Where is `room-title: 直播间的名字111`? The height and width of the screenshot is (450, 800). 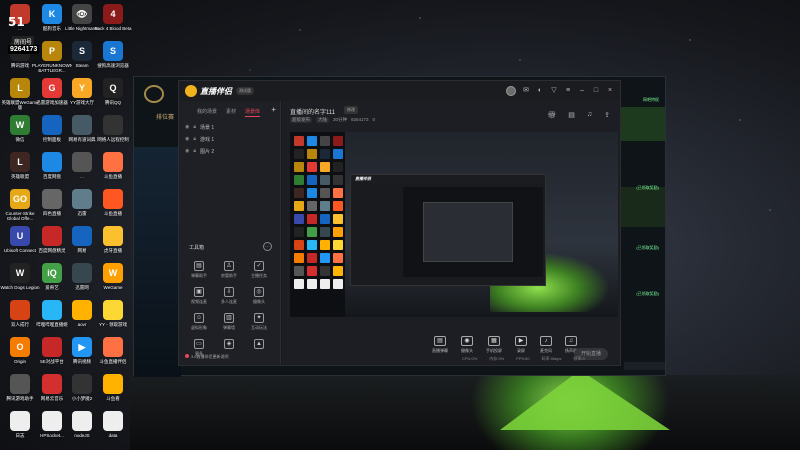 room-title: 直播间的名字111 is located at coordinates (313, 113).